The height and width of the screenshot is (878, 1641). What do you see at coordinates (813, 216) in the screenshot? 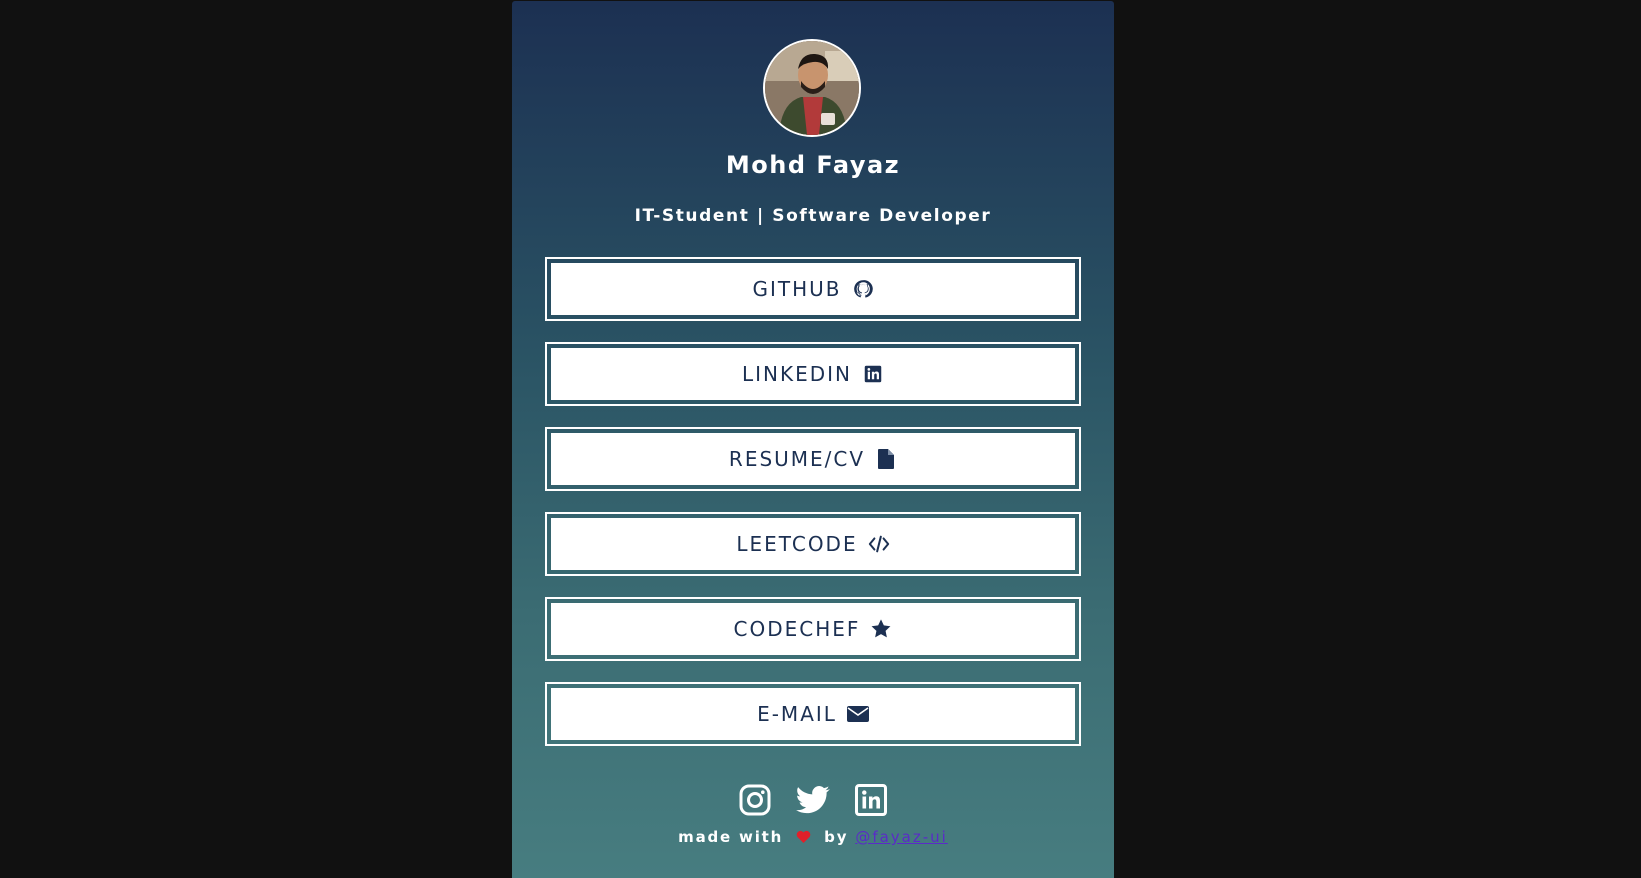
I see `profile-tagline: IT-Student | Software Developer` at bounding box center [813, 216].